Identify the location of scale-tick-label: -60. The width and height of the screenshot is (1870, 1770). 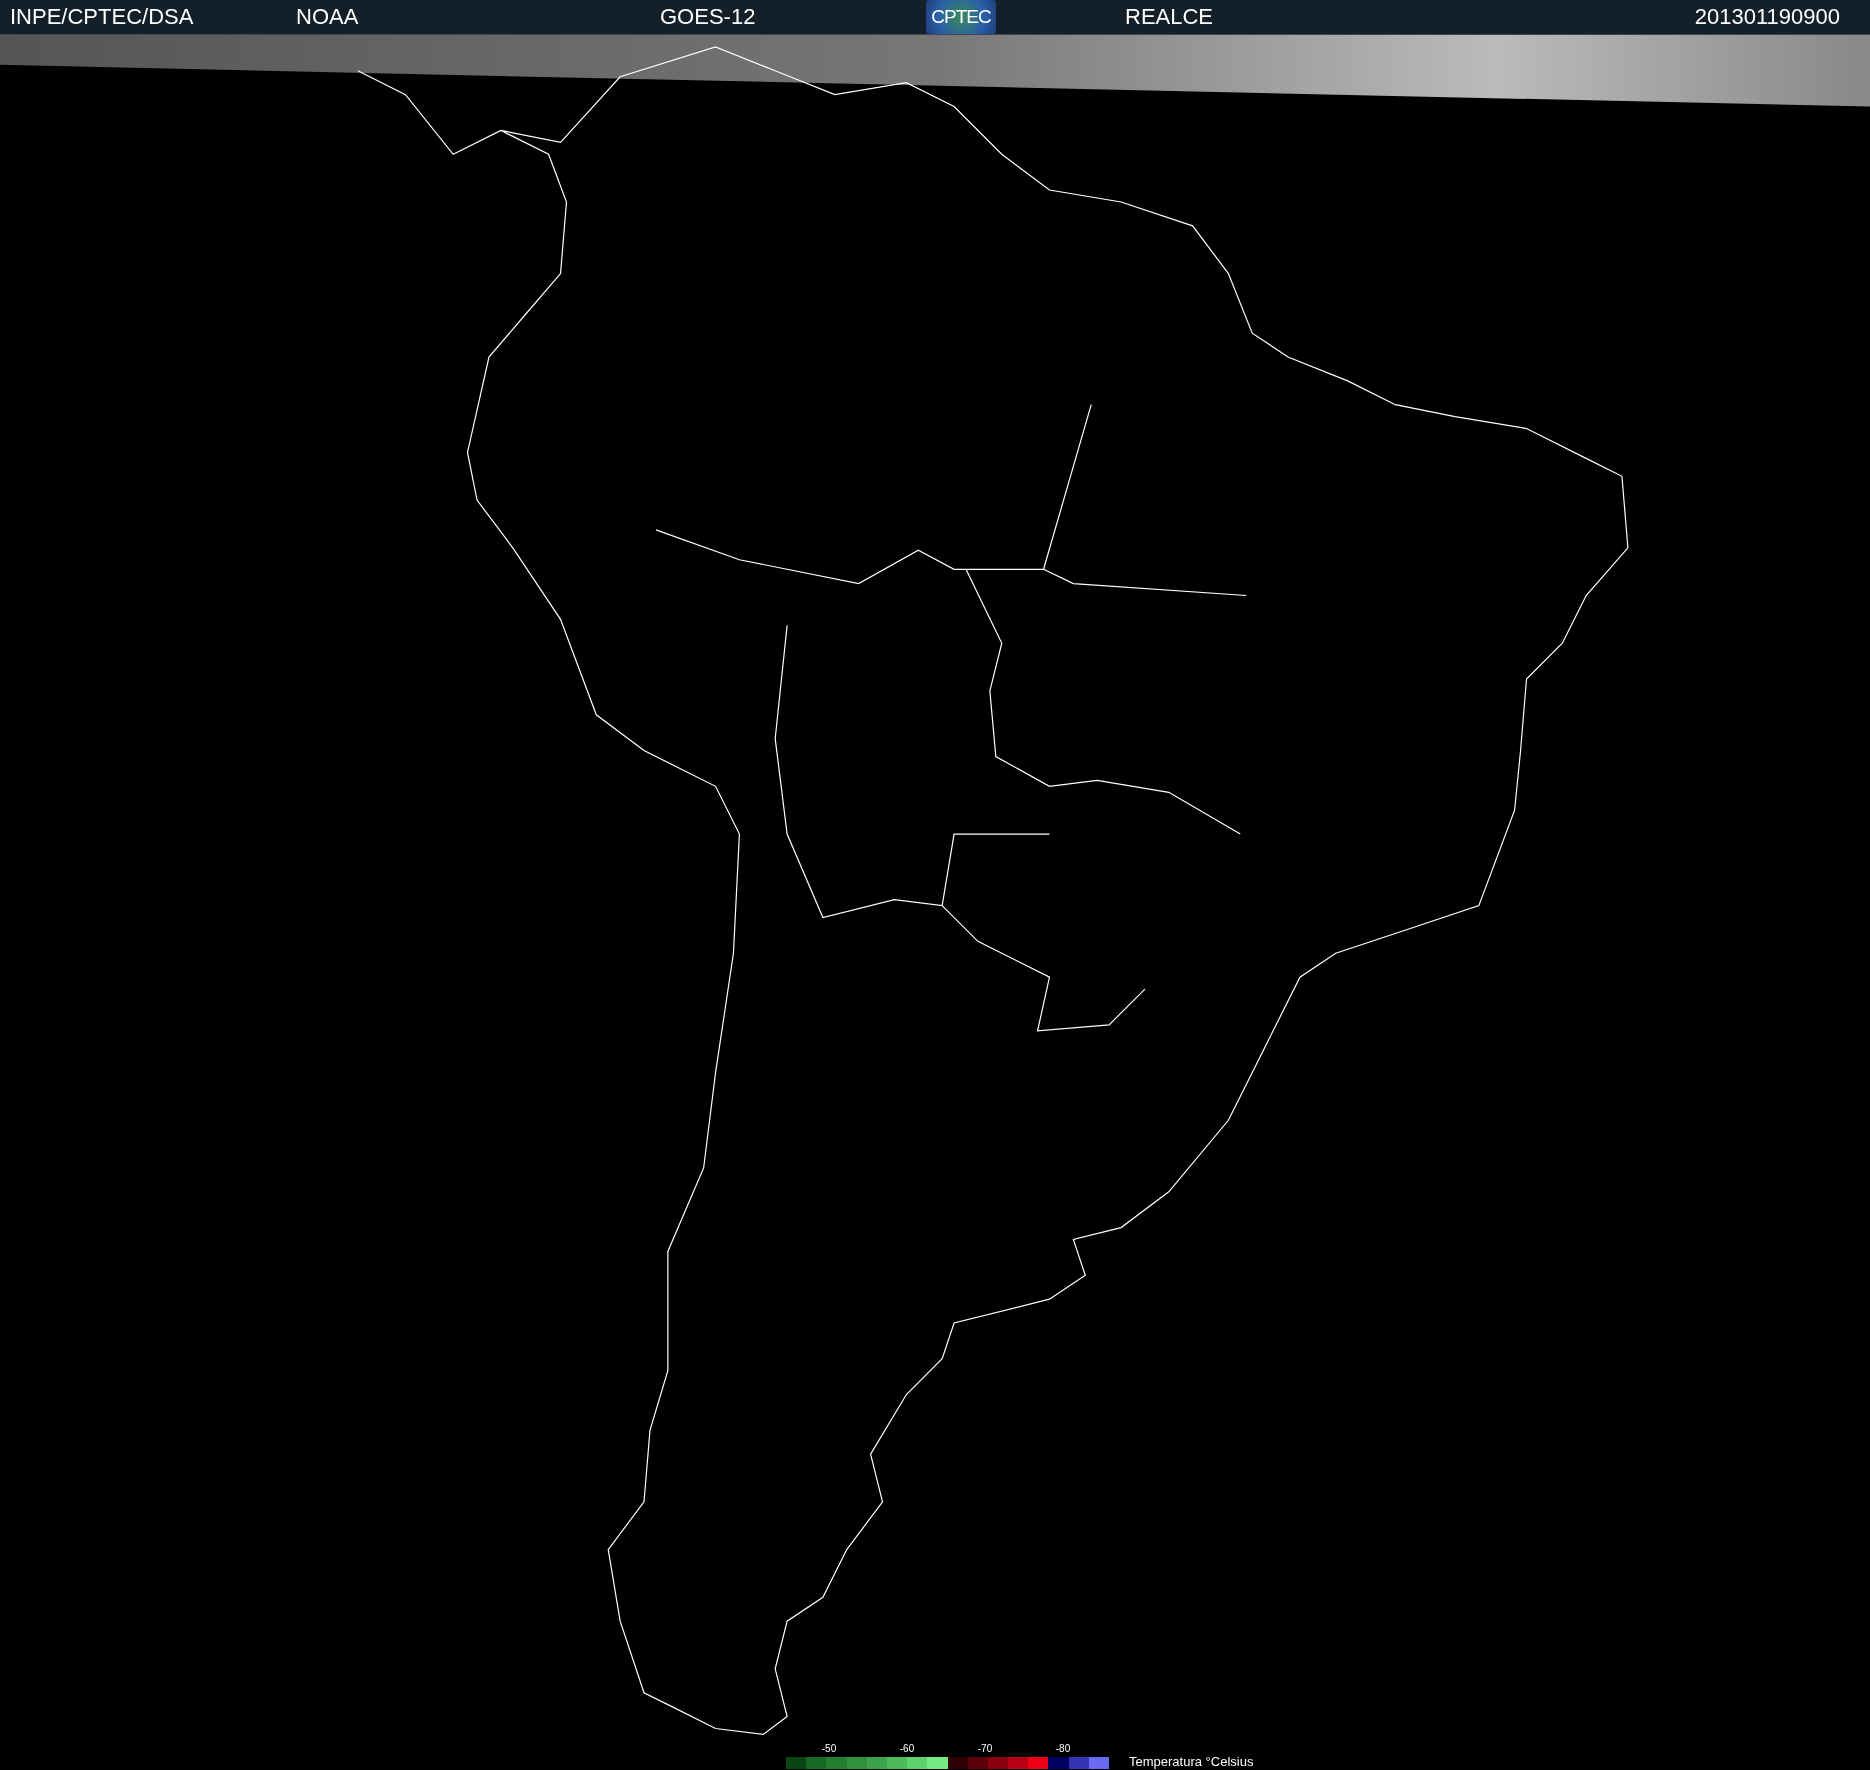
(907, 1749).